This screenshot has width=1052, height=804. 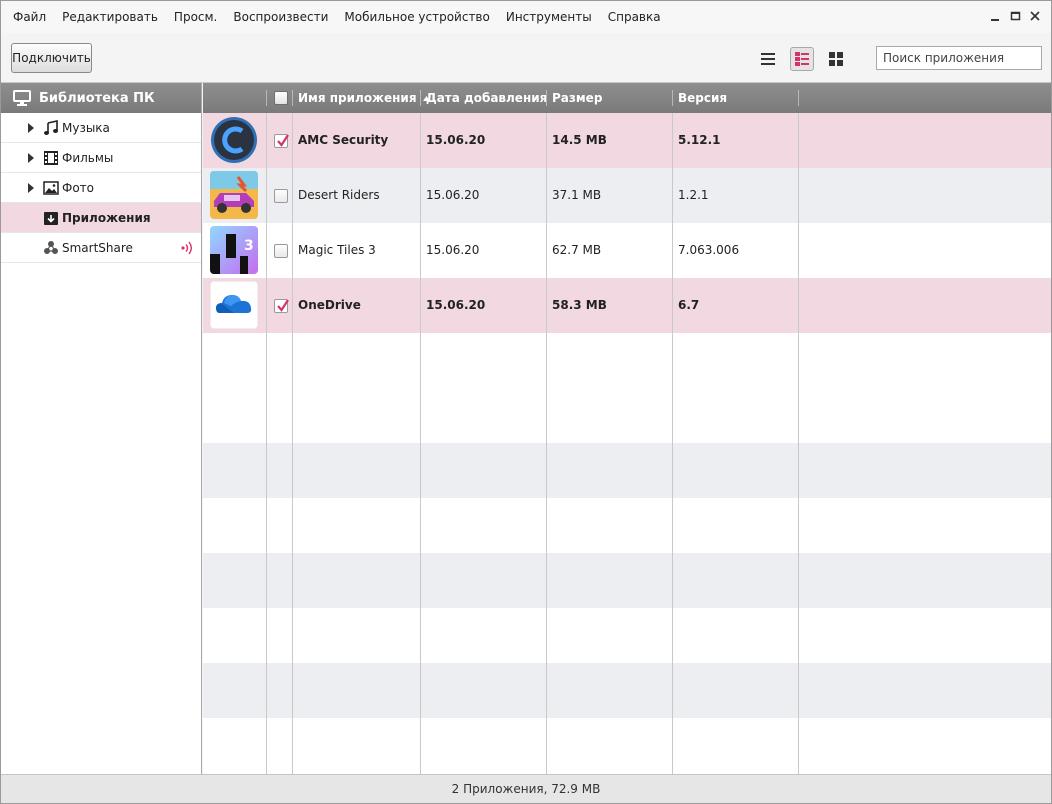 What do you see at coordinates (106, 218) in the screenshot?
I see `sidebar-item-label: Приложения` at bounding box center [106, 218].